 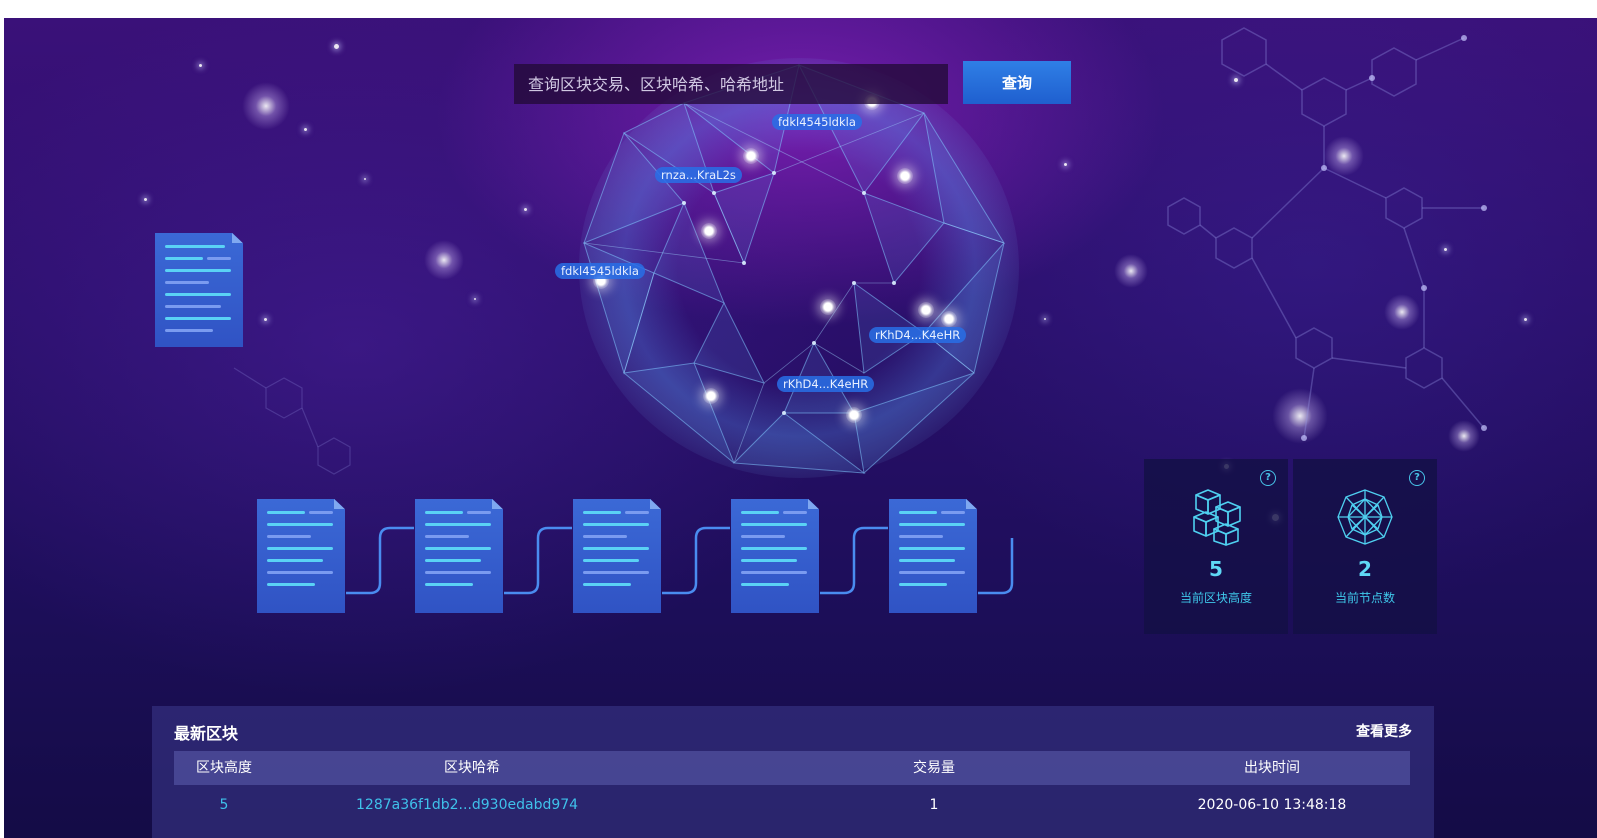 What do you see at coordinates (934, 768) in the screenshot?
I see `column-header-tx-count: 交易量` at bounding box center [934, 768].